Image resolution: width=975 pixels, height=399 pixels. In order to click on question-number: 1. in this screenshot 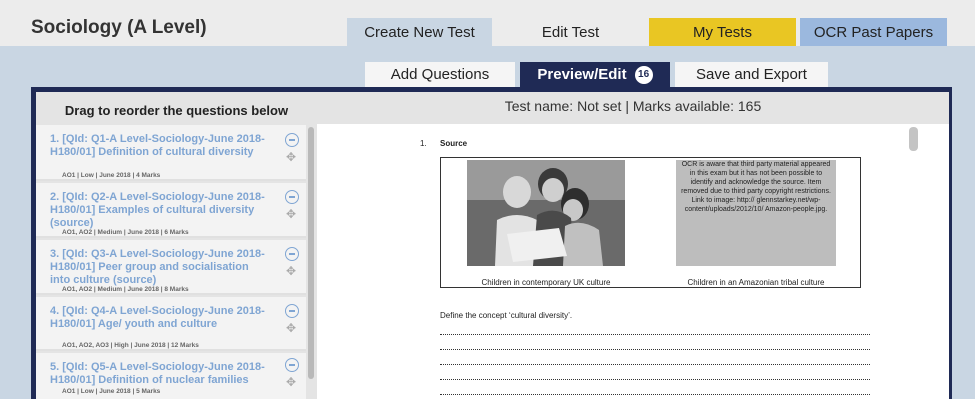, I will do `click(423, 143)`.